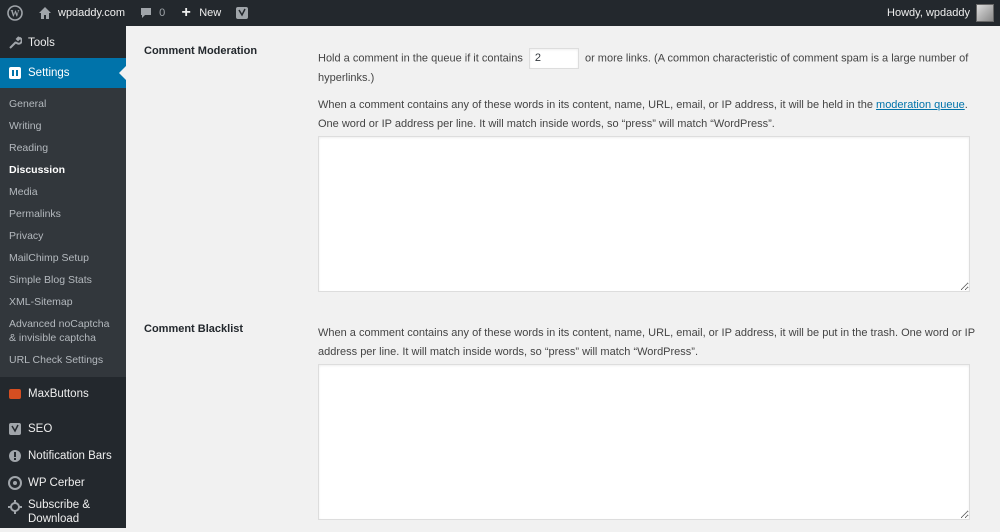 This screenshot has height=532, width=1000. What do you see at coordinates (15, 483) in the screenshot?
I see `cerber-icon` at bounding box center [15, 483].